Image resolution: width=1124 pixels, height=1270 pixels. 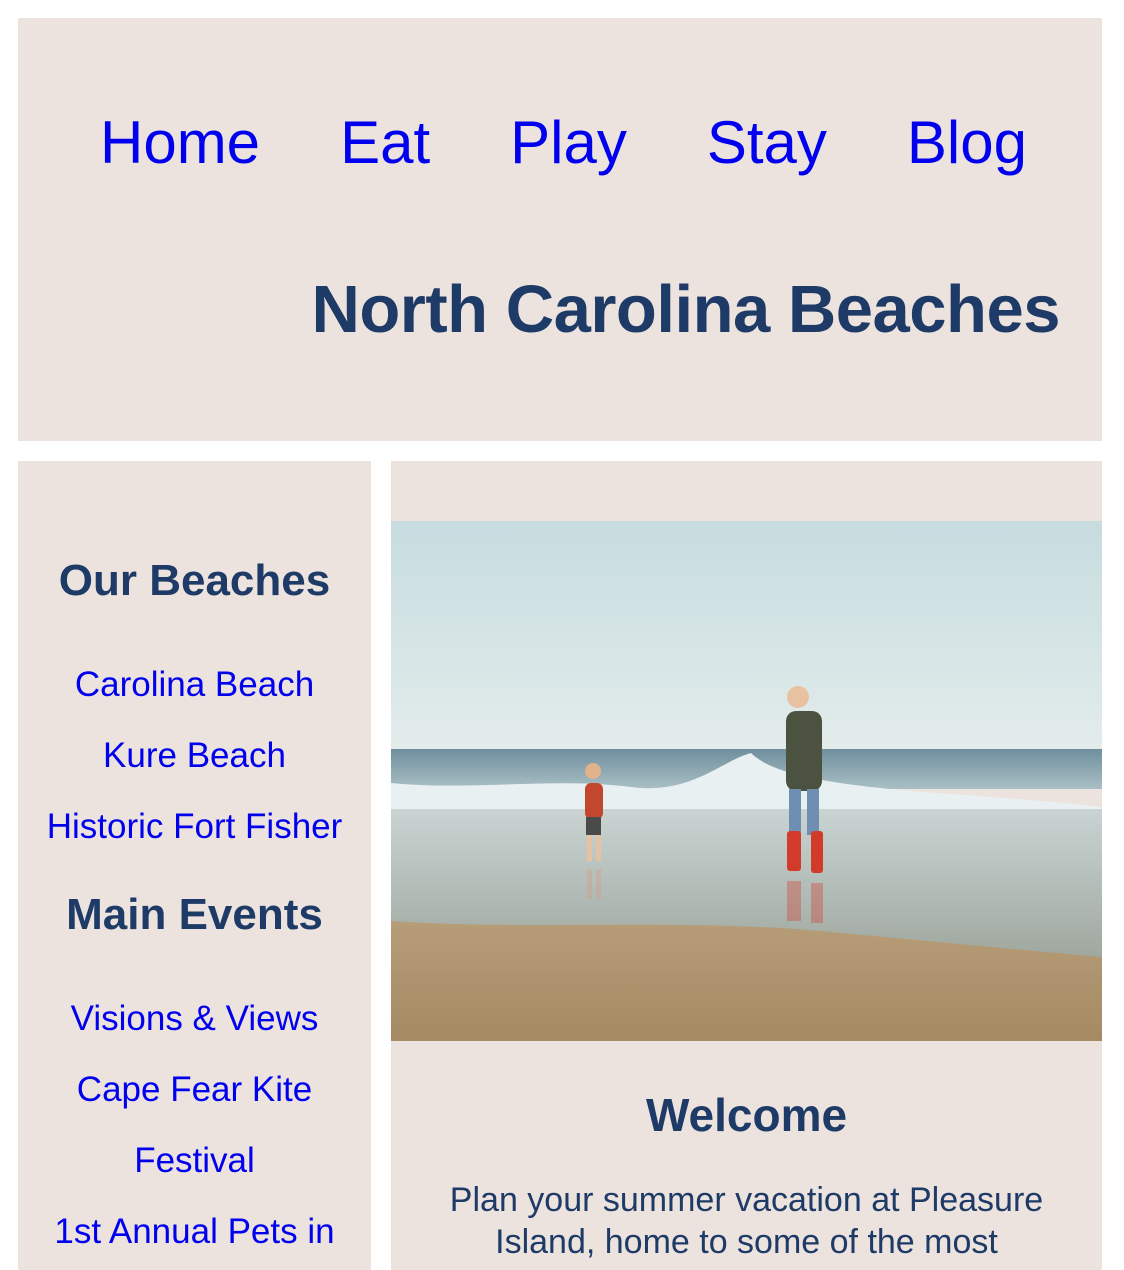 What do you see at coordinates (967, 143) in the screenshot?
I see `nav-blog-link: Blog` at bounding box center [967, 143].